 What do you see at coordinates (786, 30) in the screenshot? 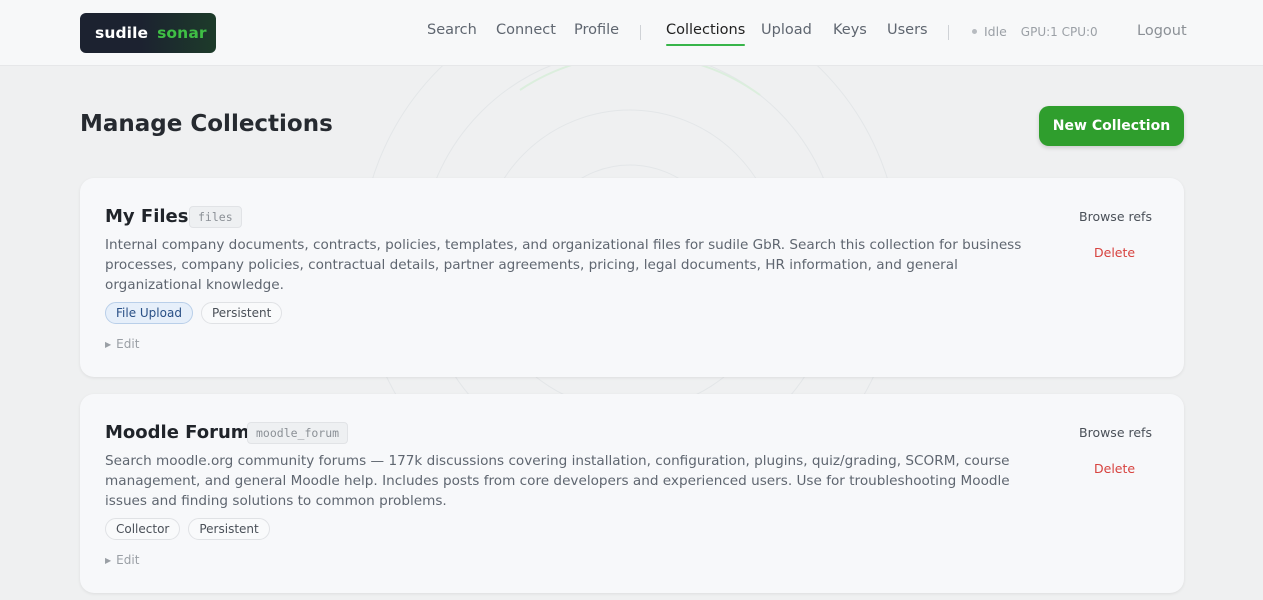
I see `nav-upload: Upload` at bounding box center [786, 30].